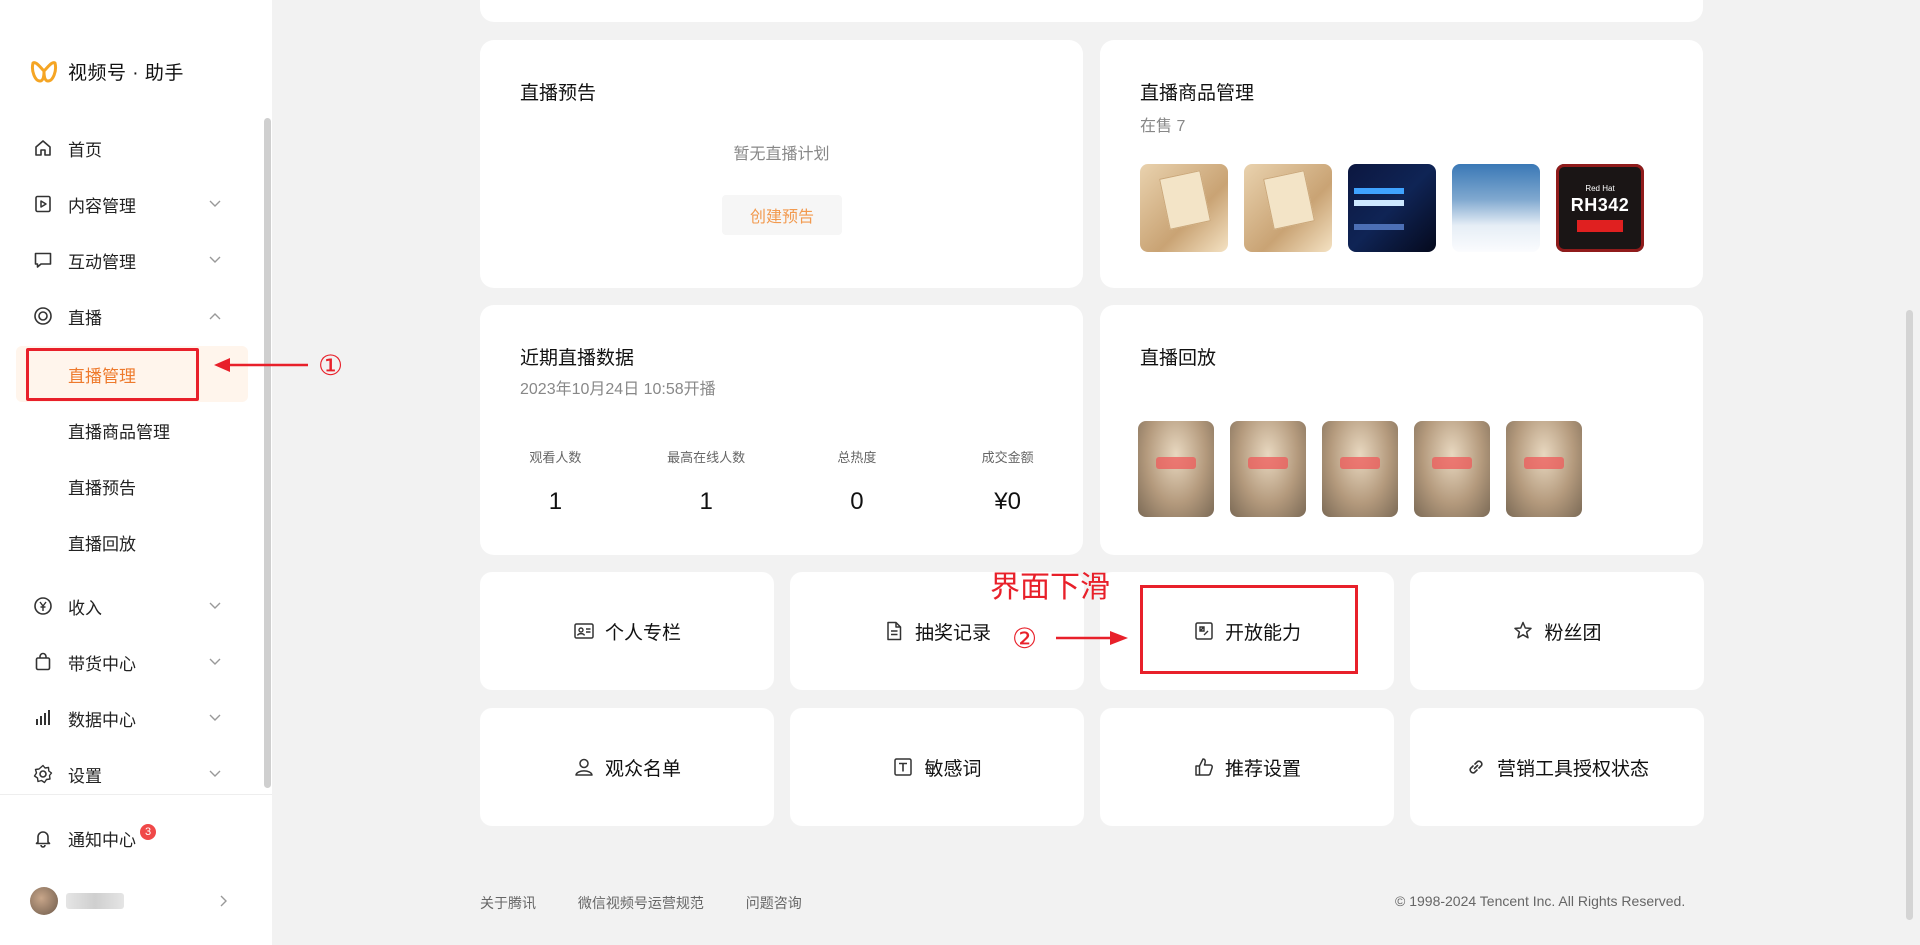 This screenshot has width=1920, height=945. What do you see at coordinates (1557, 767) in the screenshot?
I see `marketing-tool-auth-button: 营销工具授权状态` at bounding box center [1557, 767].